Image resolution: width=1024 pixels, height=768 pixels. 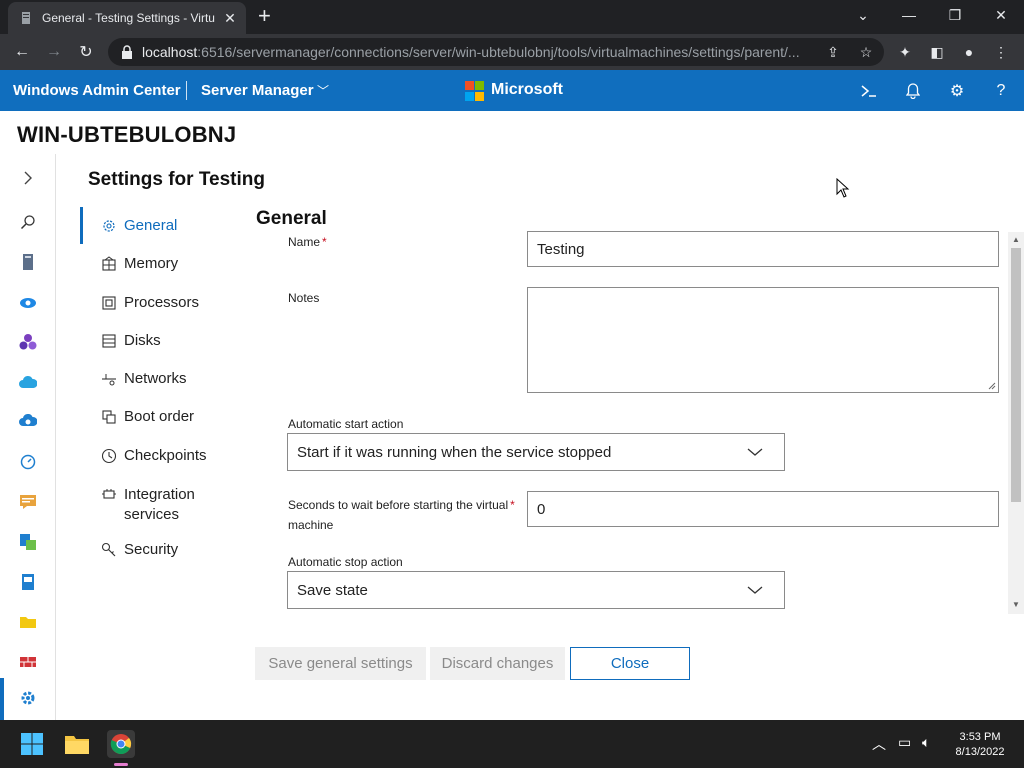 What do you see at coordinates (127, 134) in the screenshot?
I see `server-name: WIN-UBTEBULOBNJ` at bounding box center [127, 134].